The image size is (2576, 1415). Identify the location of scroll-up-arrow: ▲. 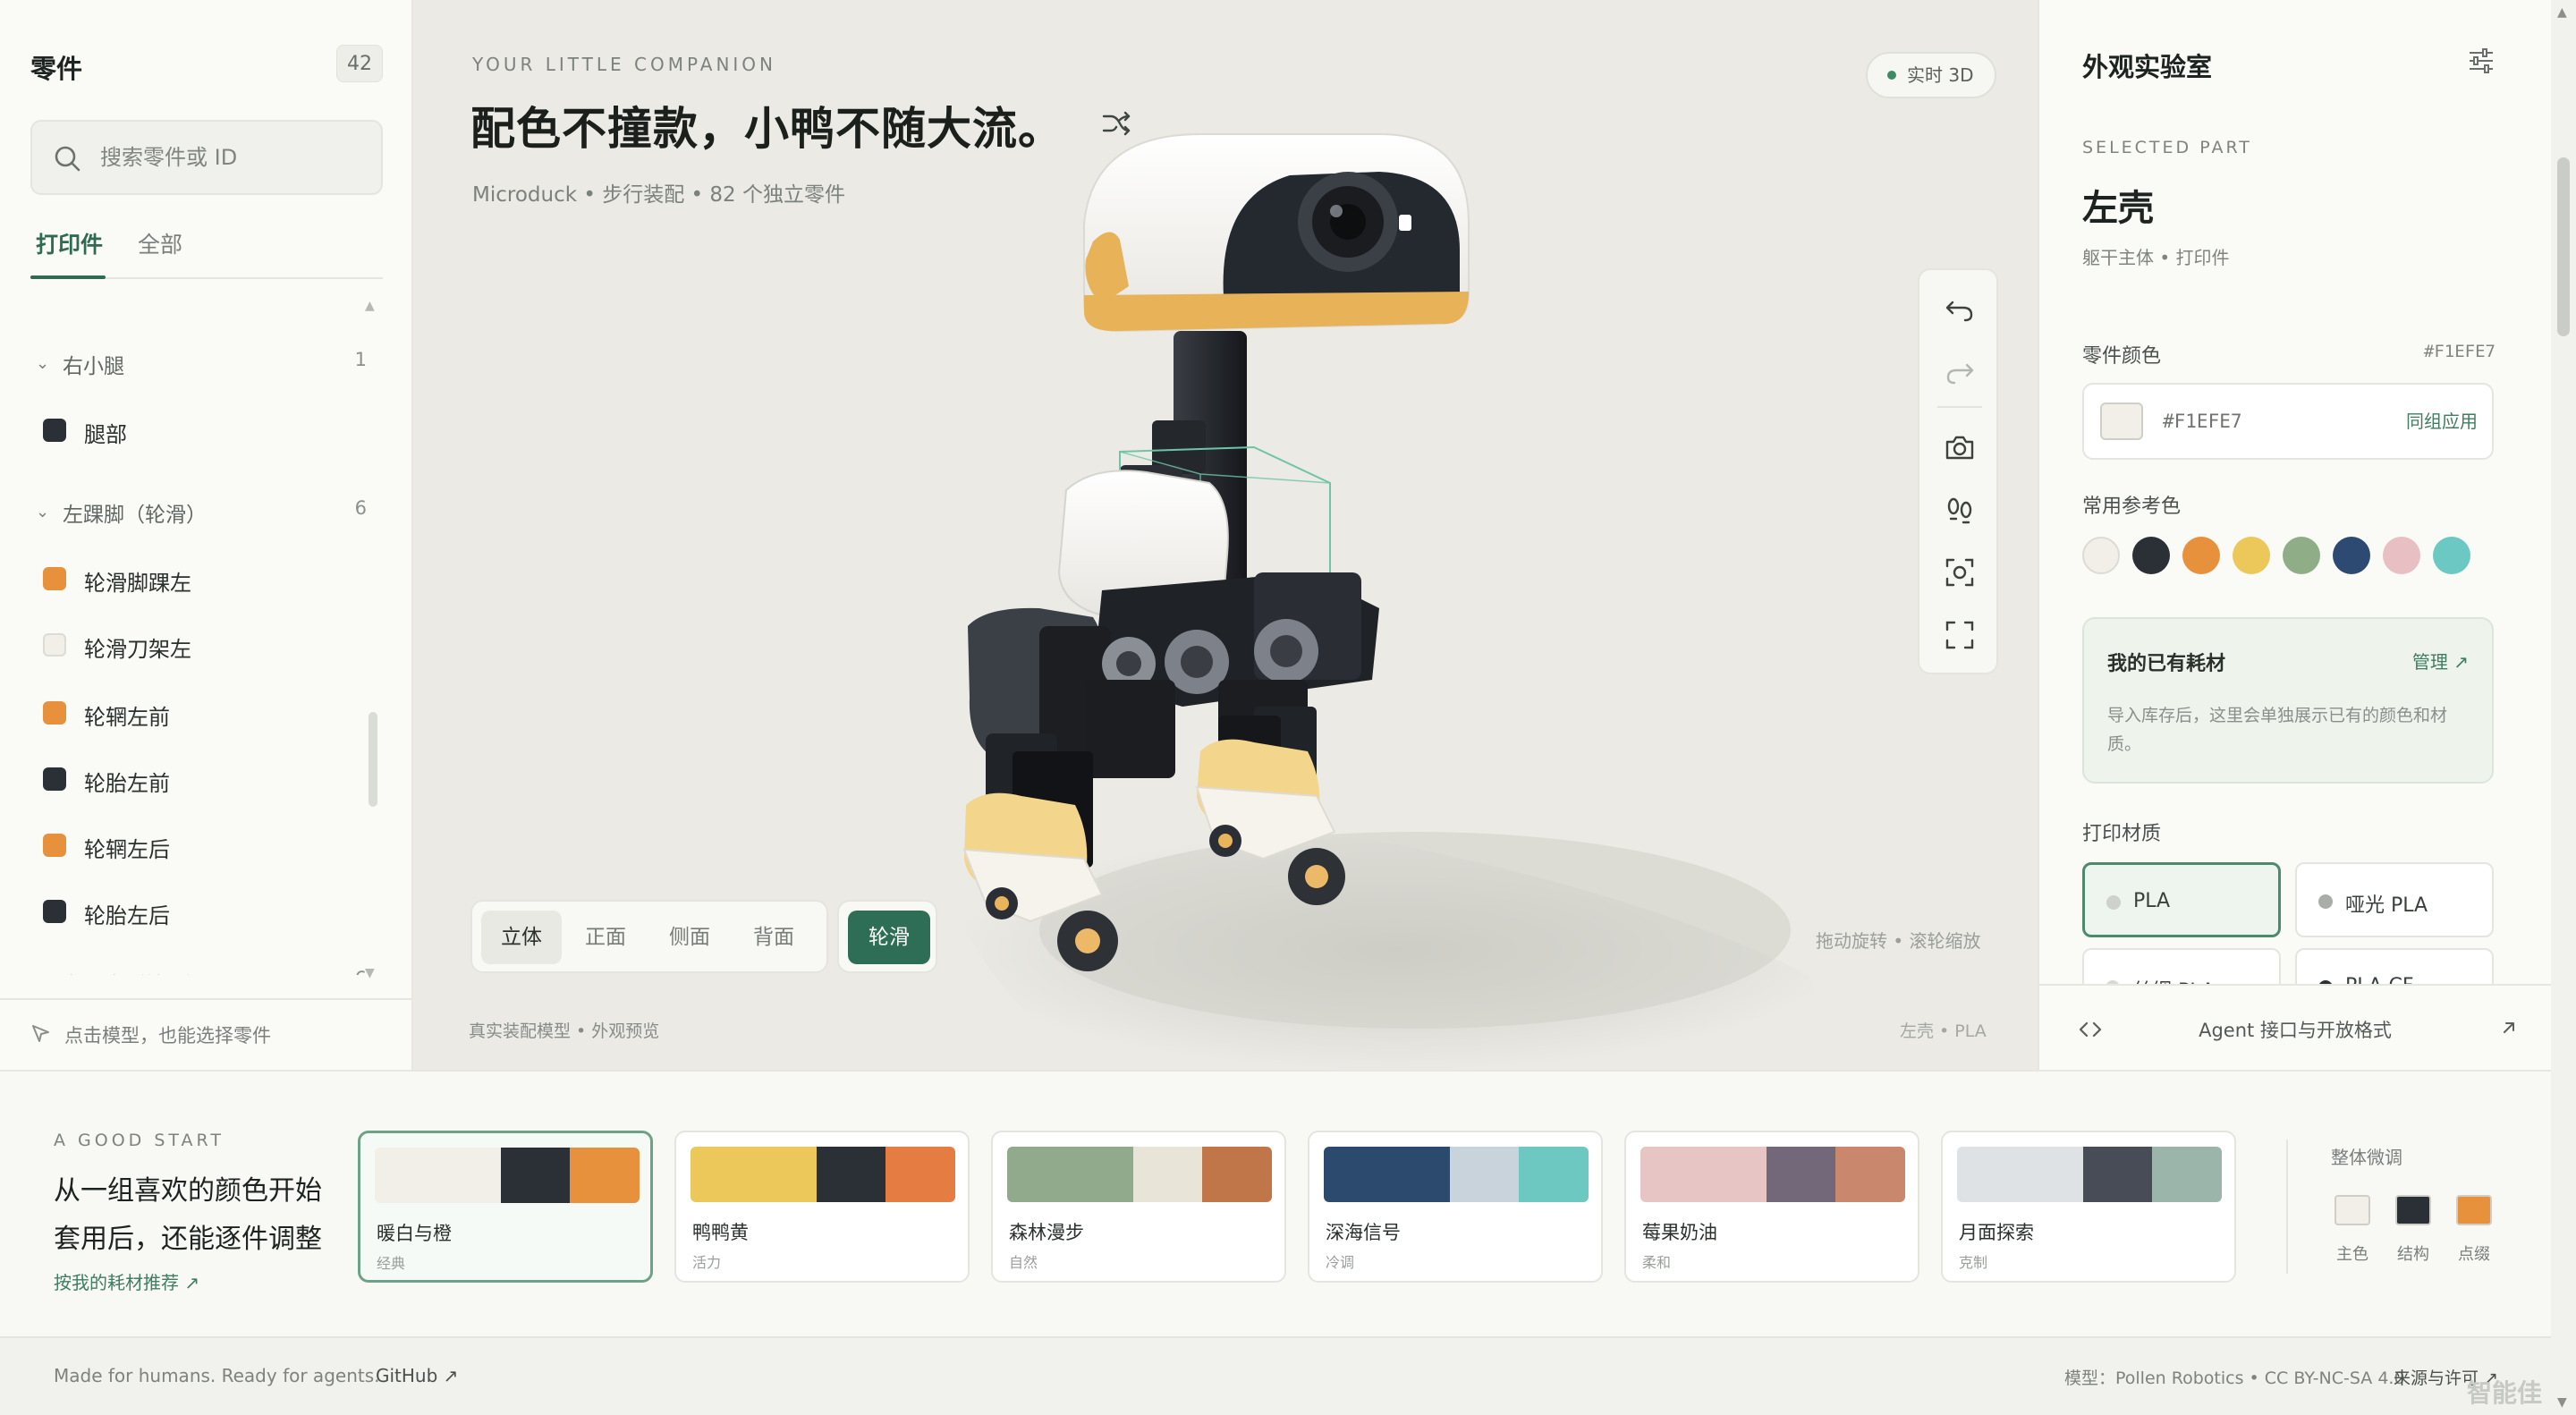
(2562, 13).